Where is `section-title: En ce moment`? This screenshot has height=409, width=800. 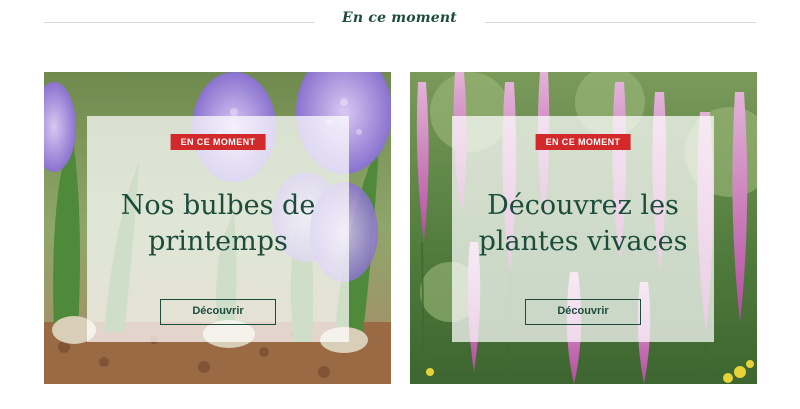 section-title: En ce moment is located at coordinates (399, 18).